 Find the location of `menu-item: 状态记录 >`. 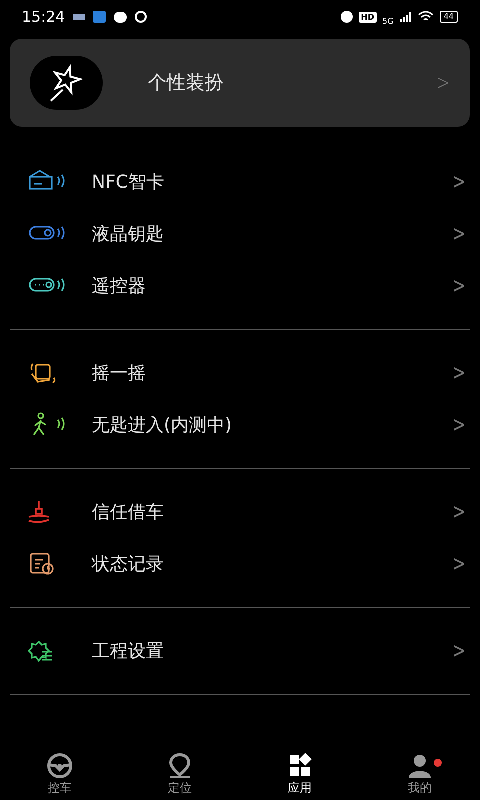

menu-item: 状态记录 > is located at coordinates (240, 564).